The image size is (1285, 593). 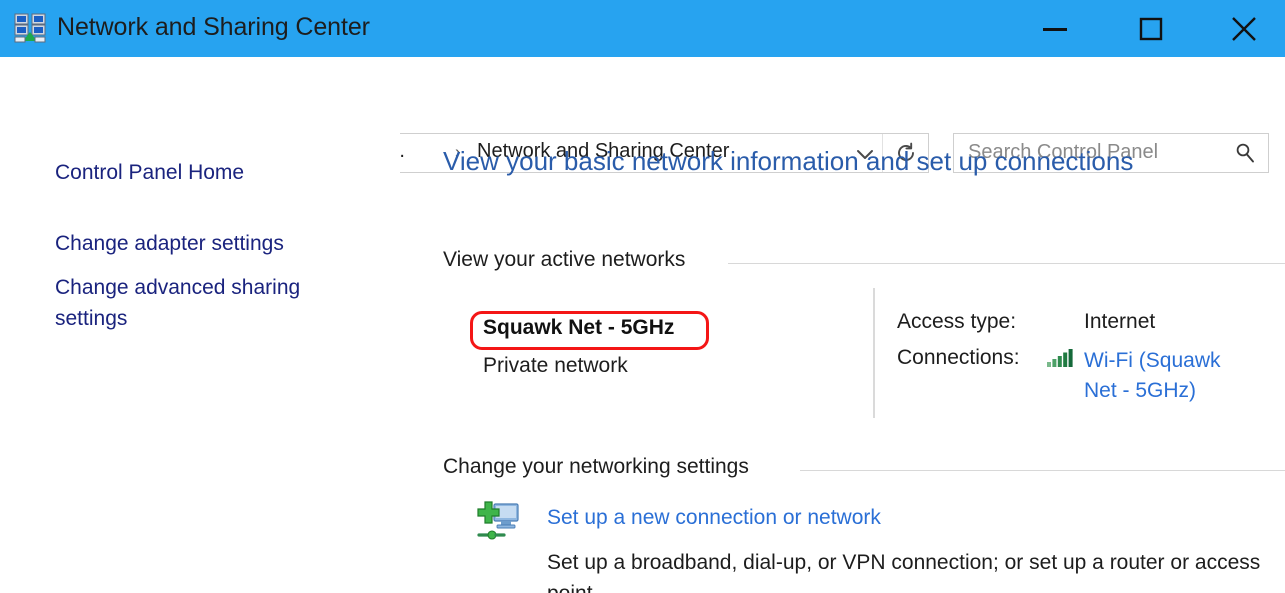 What do you see at coordinates (498, 522) in the screenshot?
I see `new-connection-icon` at bounding box center [498, 522].